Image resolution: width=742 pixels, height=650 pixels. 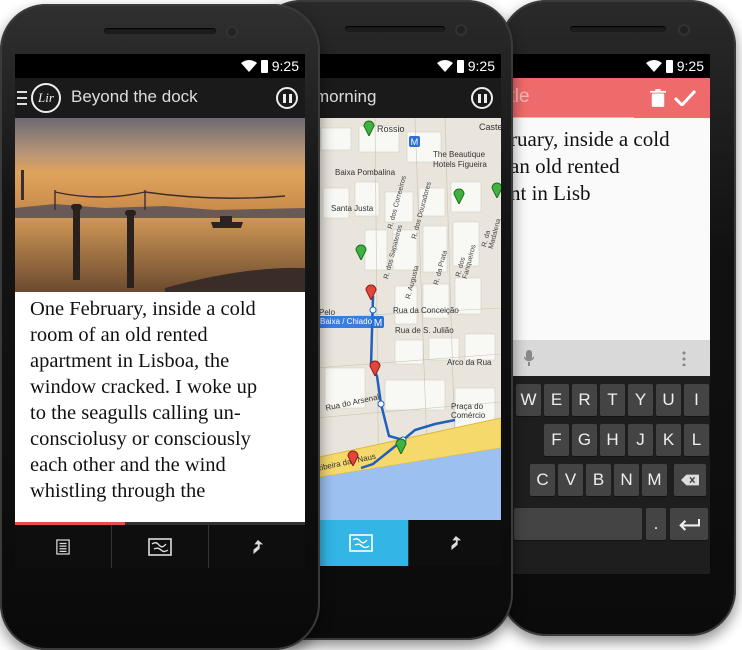 What do you see at coordinates (490, 127) in the screenshot?
I see `map-label: Castel` at bounding box center [490, 127].